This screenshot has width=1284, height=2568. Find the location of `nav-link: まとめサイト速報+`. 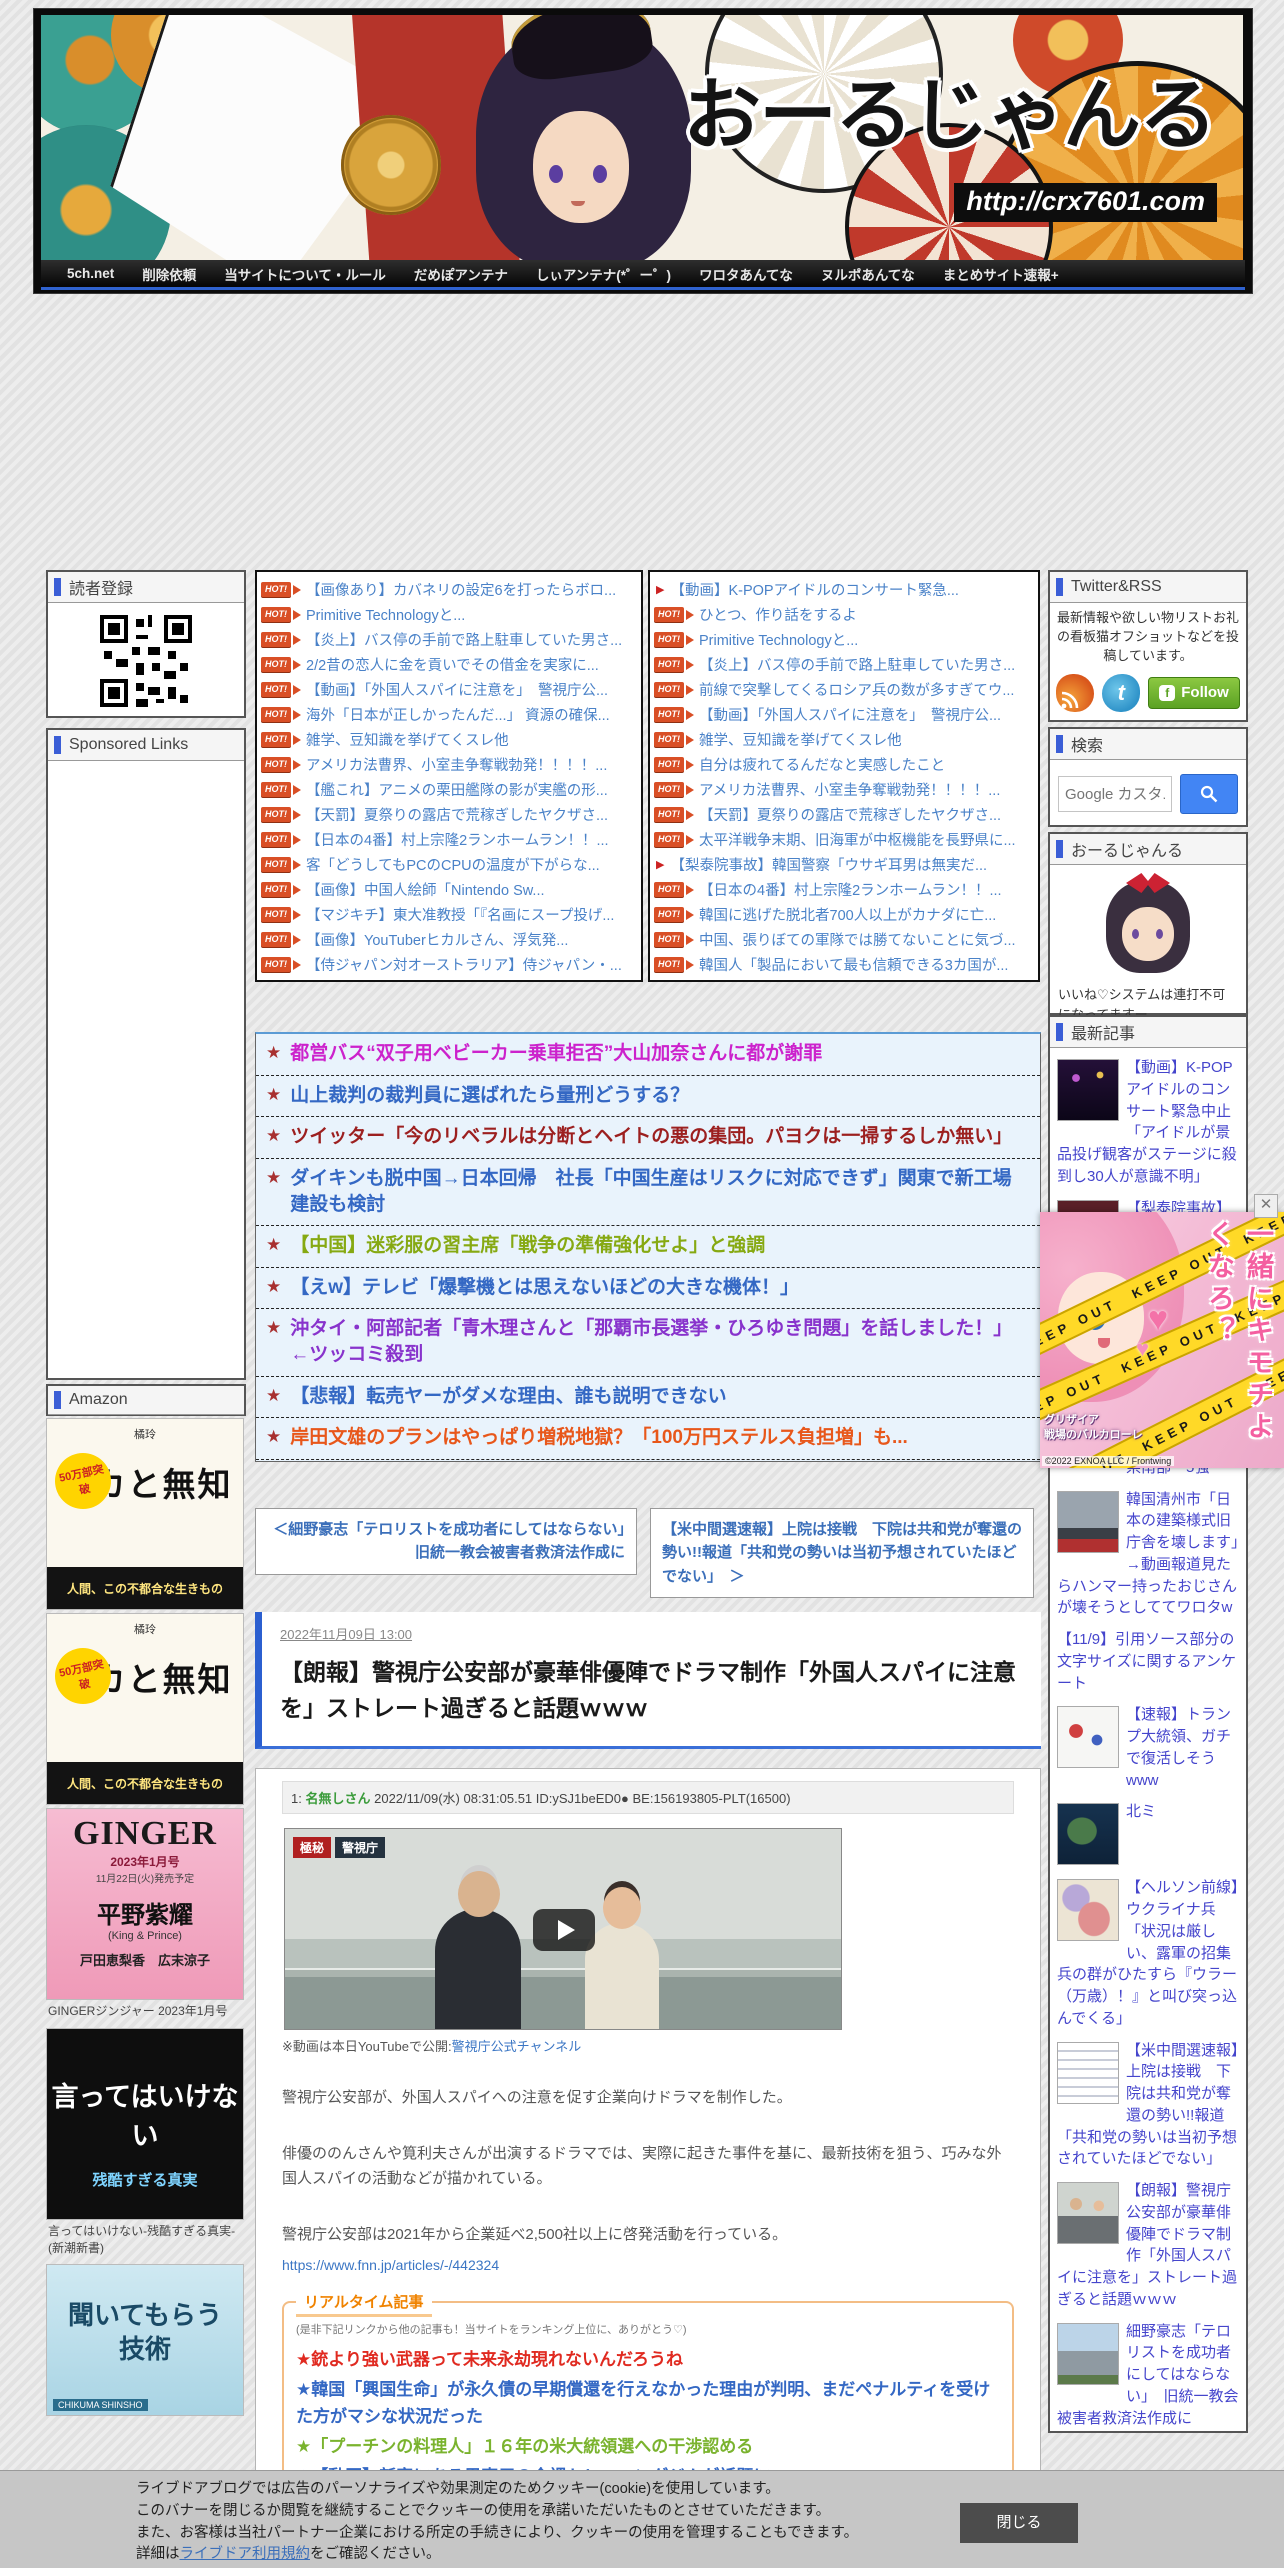

nav-link: まとめサイト速報+ is located at coordinates (1001, 274).